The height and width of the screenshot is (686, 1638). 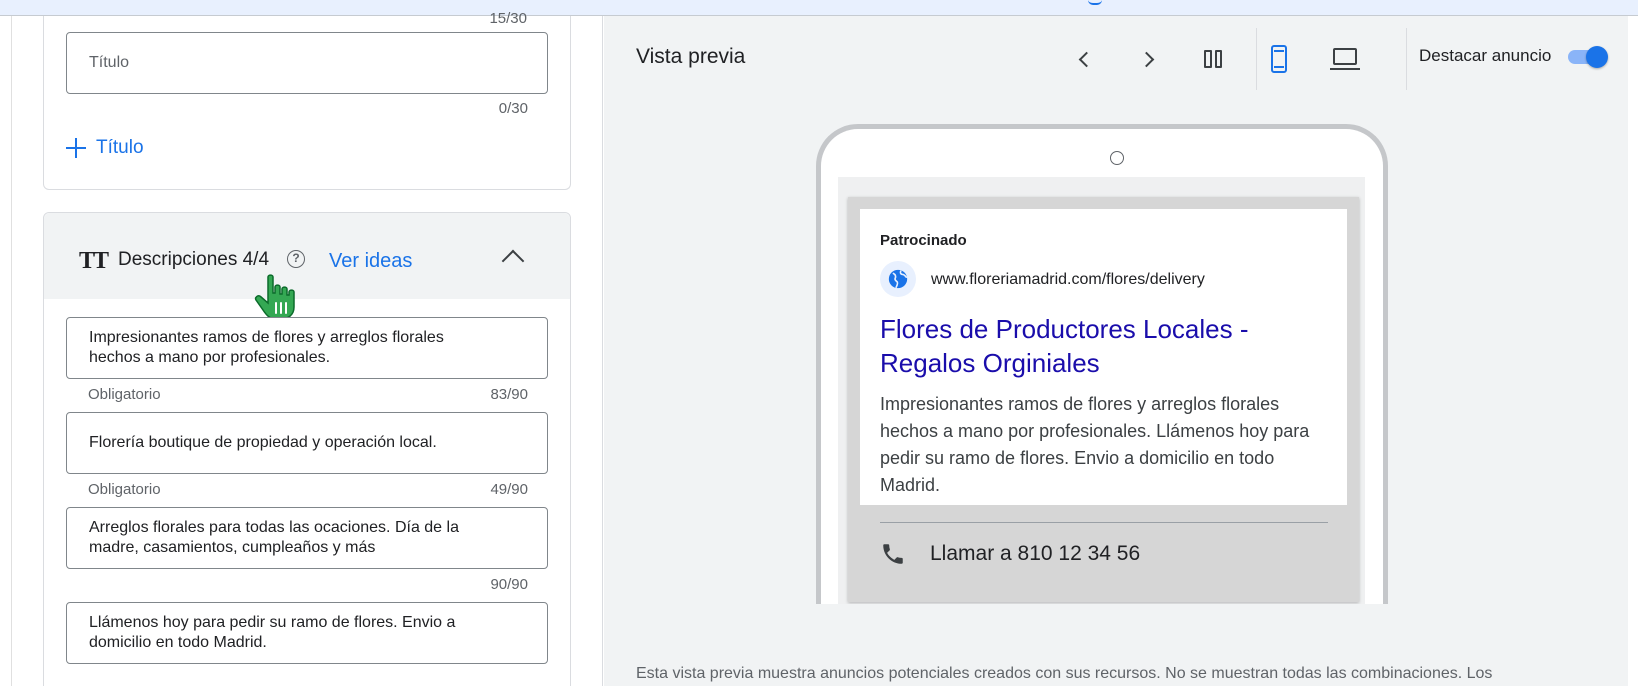 I want to click on previous-button, so click(x=1084, y=59).